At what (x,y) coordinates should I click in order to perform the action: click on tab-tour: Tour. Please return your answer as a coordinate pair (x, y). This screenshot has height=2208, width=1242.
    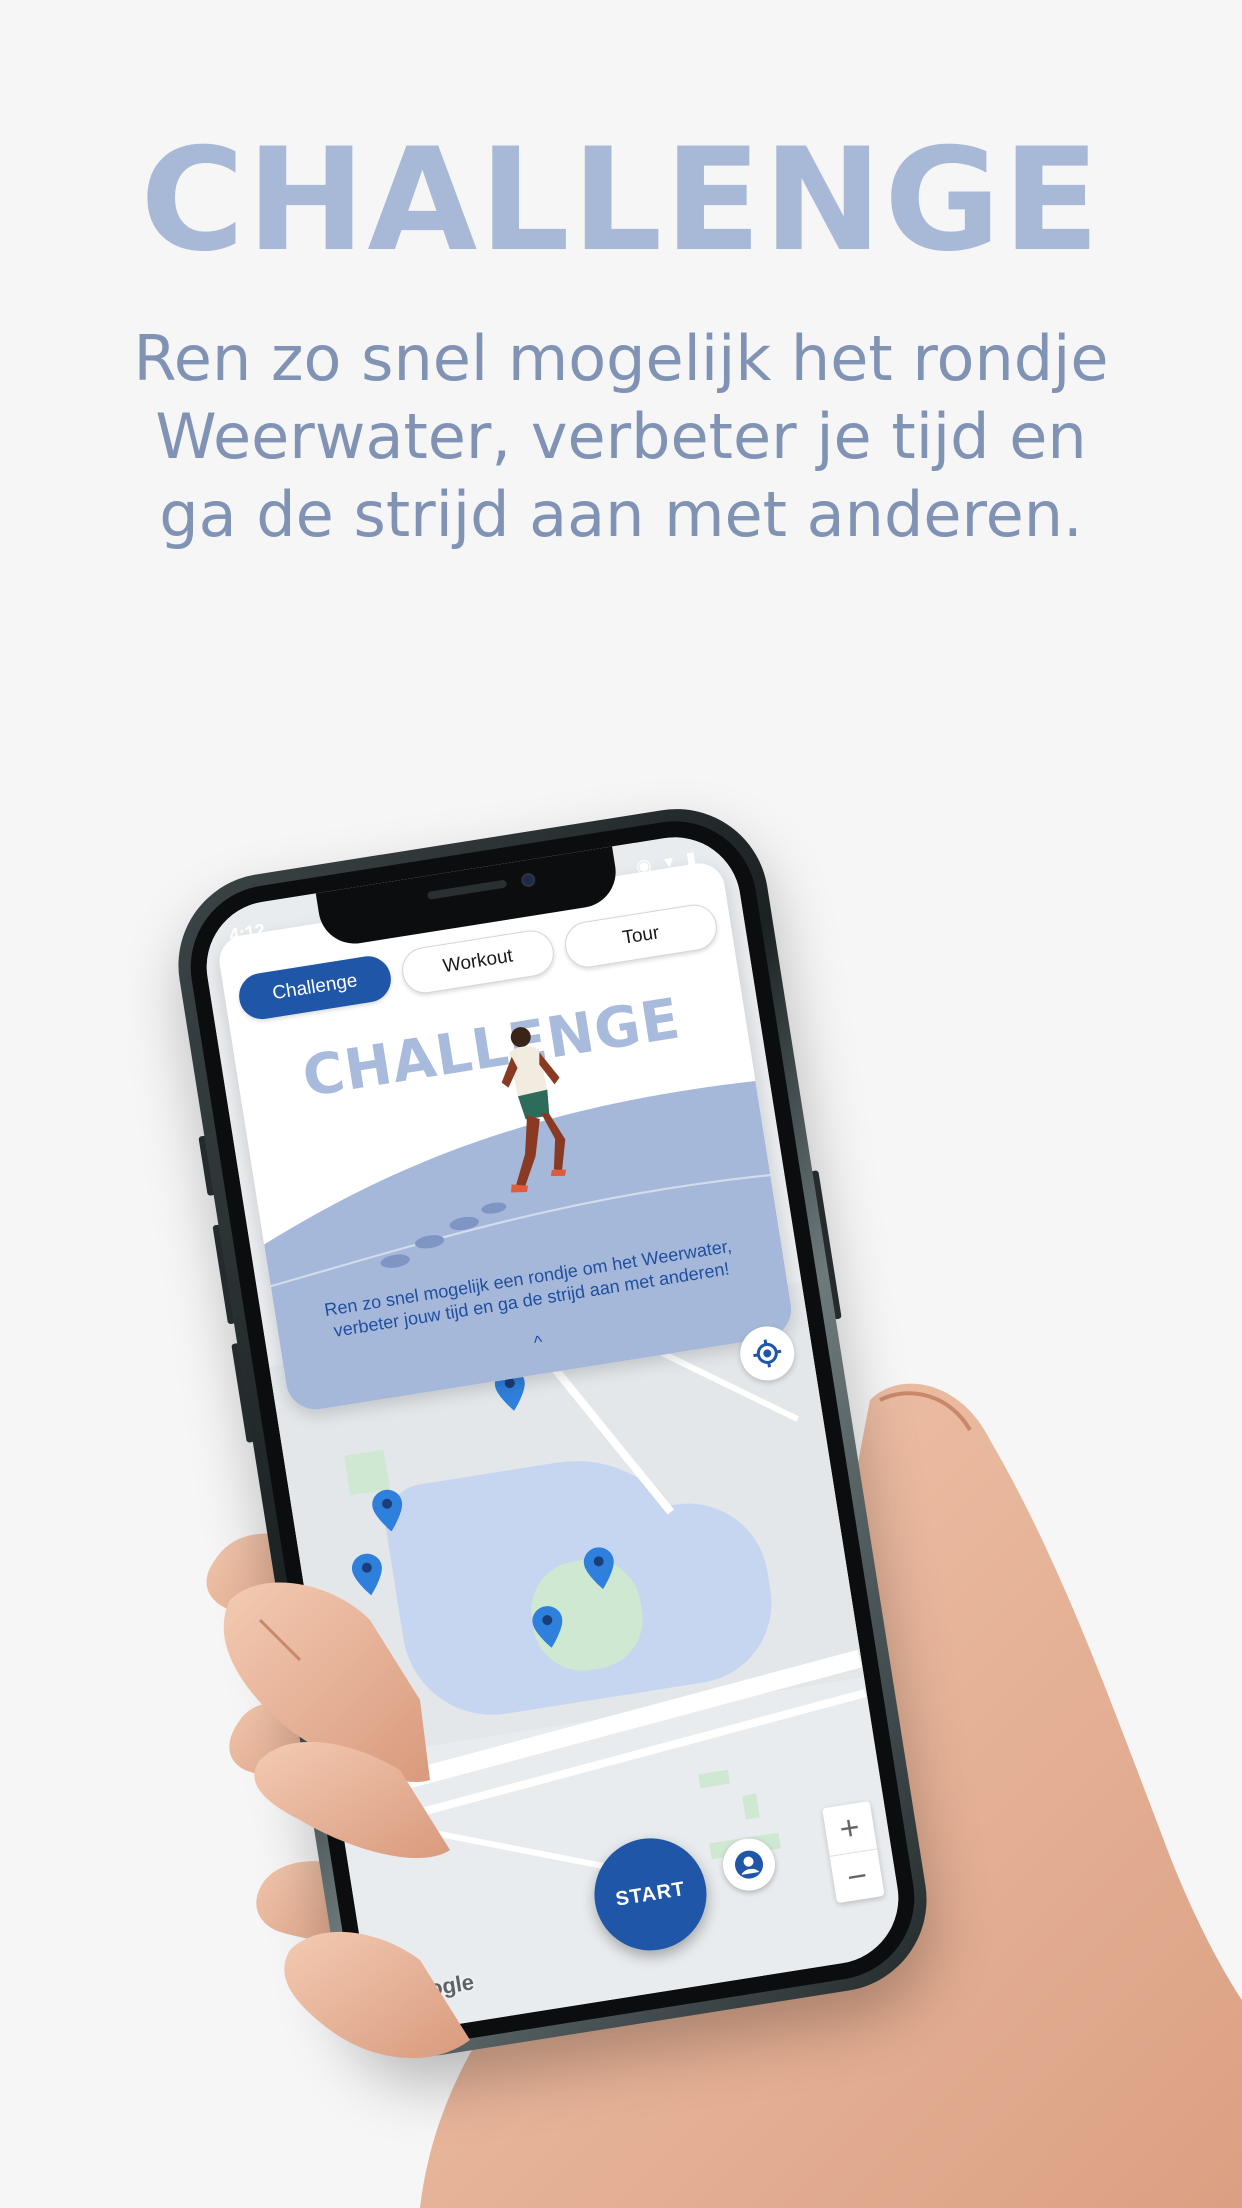
    Looking at the image, I should click on (641, 936).